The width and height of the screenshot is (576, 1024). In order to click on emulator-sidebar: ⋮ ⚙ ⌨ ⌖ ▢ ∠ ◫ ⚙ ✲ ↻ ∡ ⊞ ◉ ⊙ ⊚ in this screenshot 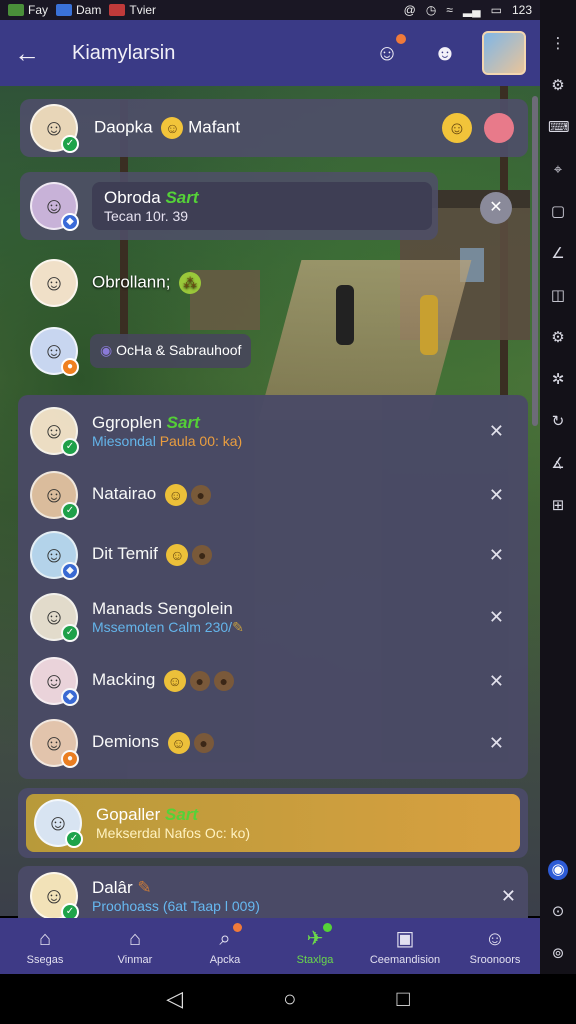, I will do `click(558, 512)`.